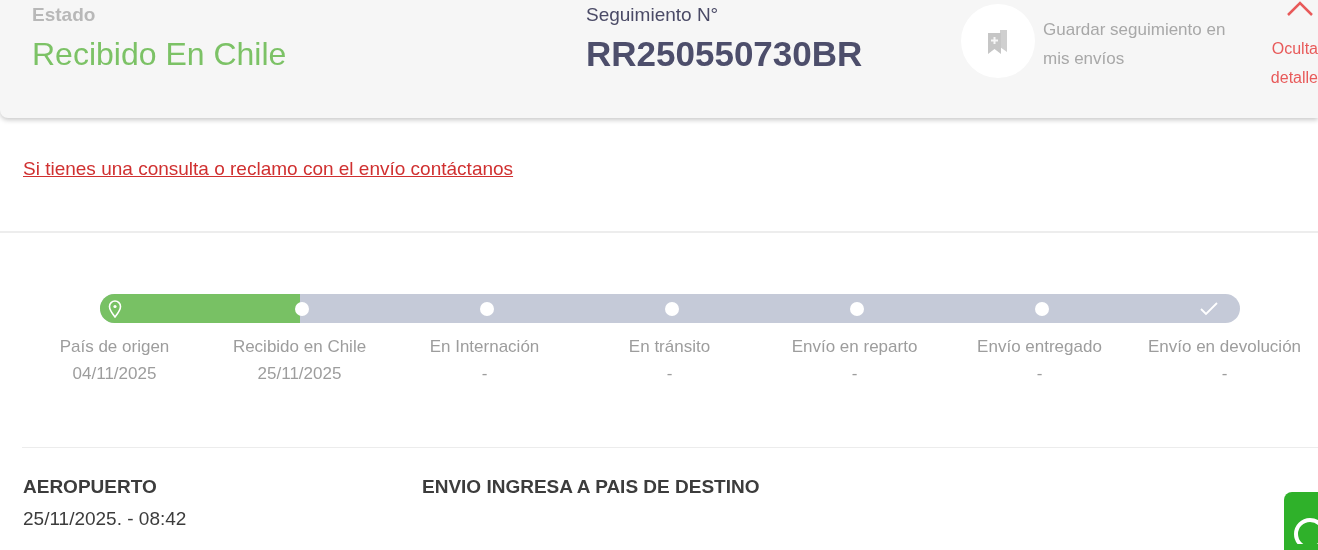 The width and height of the screenshot is (1318, 550). What do you see at coordinates (105, 519) in the screenshot?
I see `event-datetime: 25/11/2025. - 08:42` at bounding box center [105, 519].